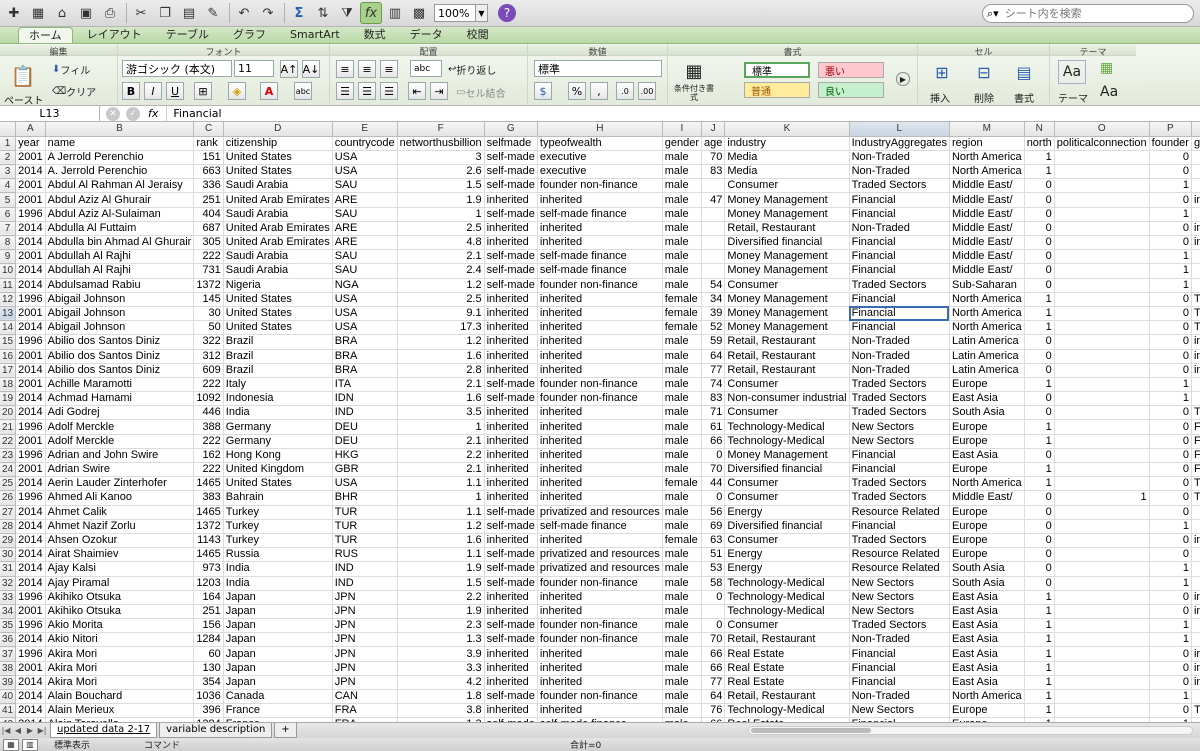 This screenshot has height=751, width=1200. What do you see at coordinates (18, 731) in the screenshot?
I see `prev-sheet-icon: ◀` at bounding box center [18, 731].